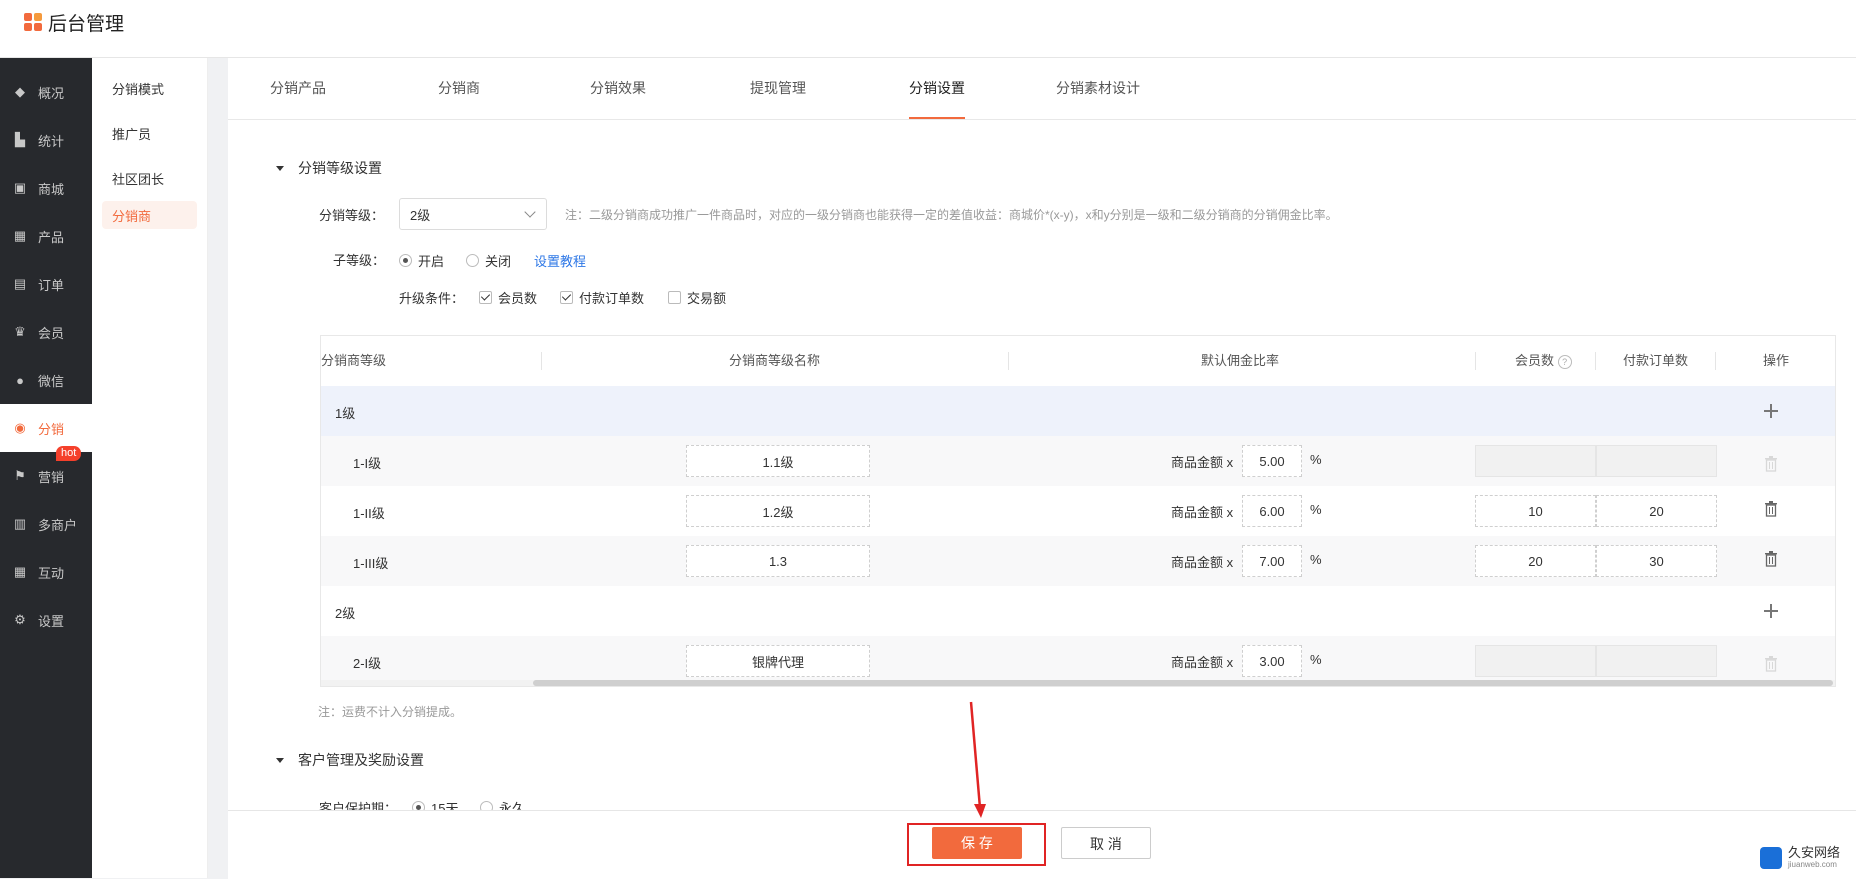 The width and height of the screenshot is (1856, 879). I want to click on horizontal-scrollbar, so click(1078, 683).